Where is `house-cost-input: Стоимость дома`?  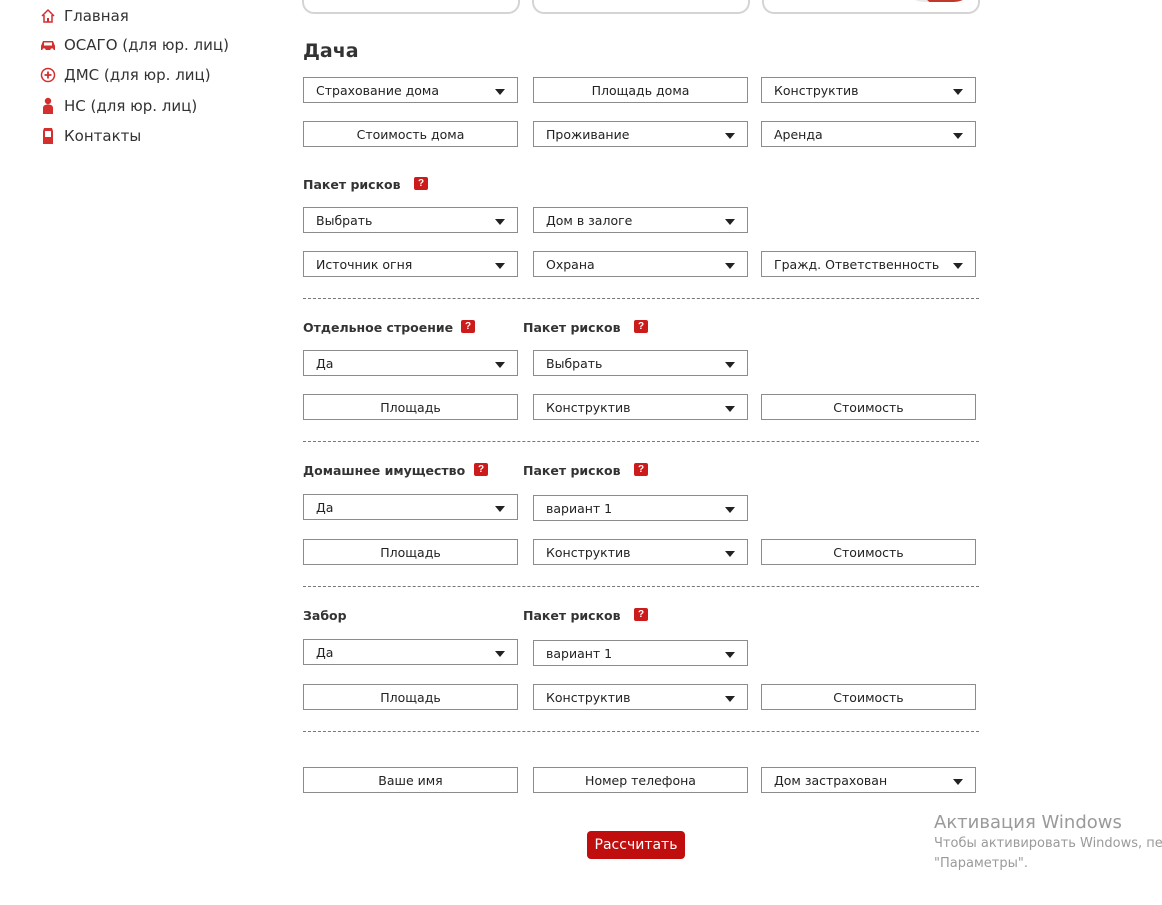
house-cost-input: Стоимость дома is located at coordinates (410, 134).